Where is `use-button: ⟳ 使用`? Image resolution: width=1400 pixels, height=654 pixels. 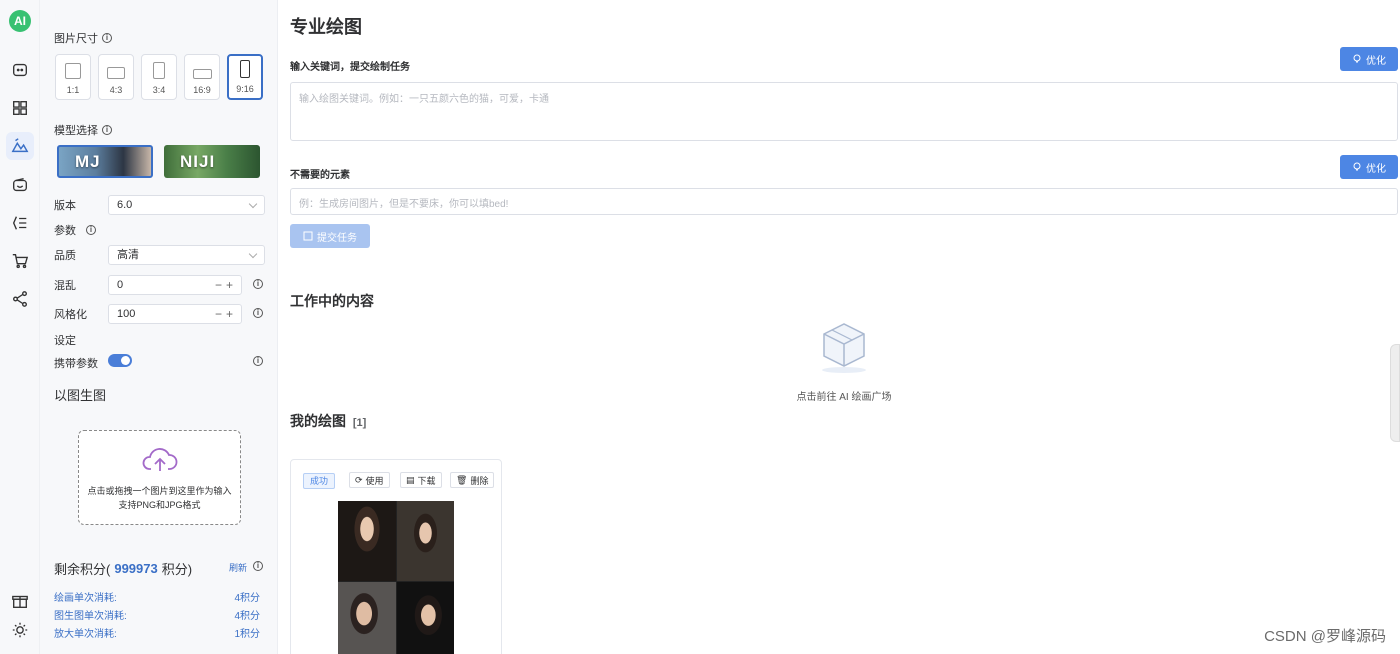 use-button: ⟳ 使用 is located at coordinates (369, 480).